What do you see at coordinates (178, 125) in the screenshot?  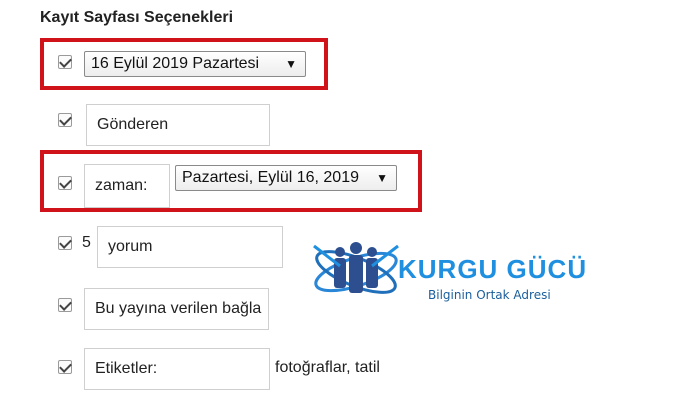 I see `sender-field: Gönderen` at bounding box center [178, 125].